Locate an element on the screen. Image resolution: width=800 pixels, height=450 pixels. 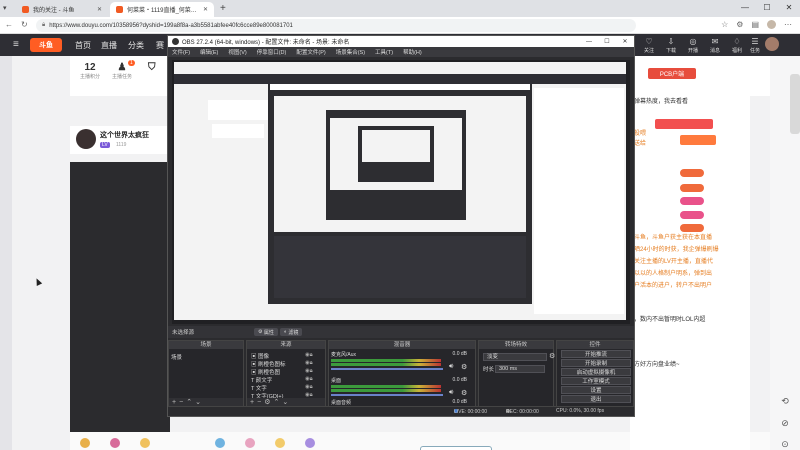
refresh-icon: ↻ is located at coordinates (24, 24).